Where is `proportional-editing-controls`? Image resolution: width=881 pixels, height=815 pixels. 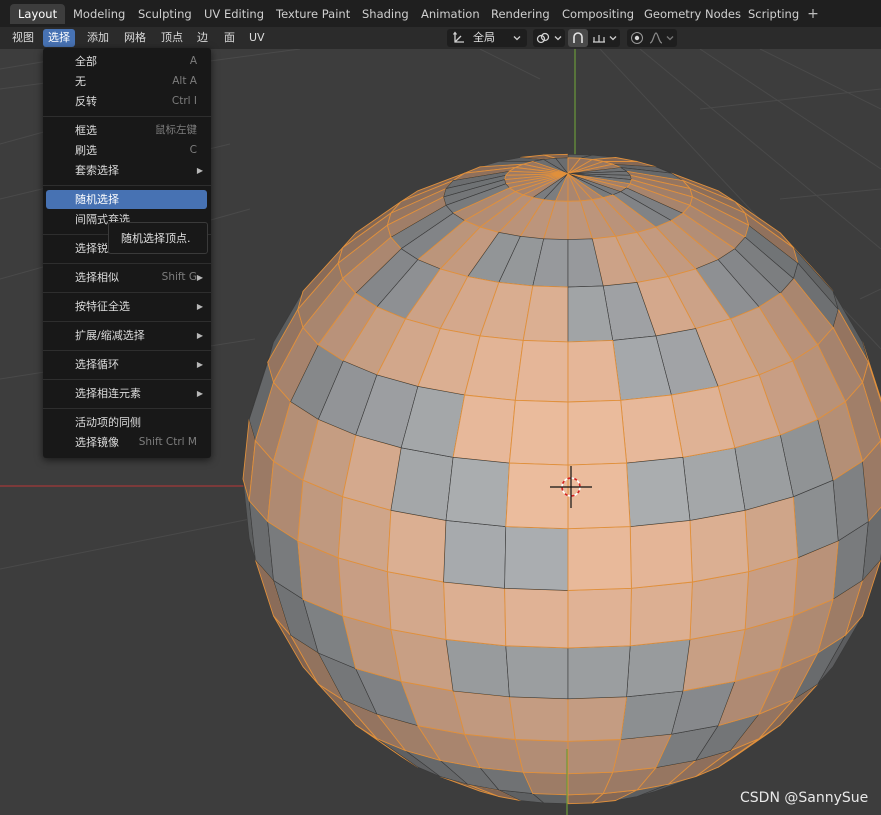
proportional-editing-controls is located at coordinates (652, 38).